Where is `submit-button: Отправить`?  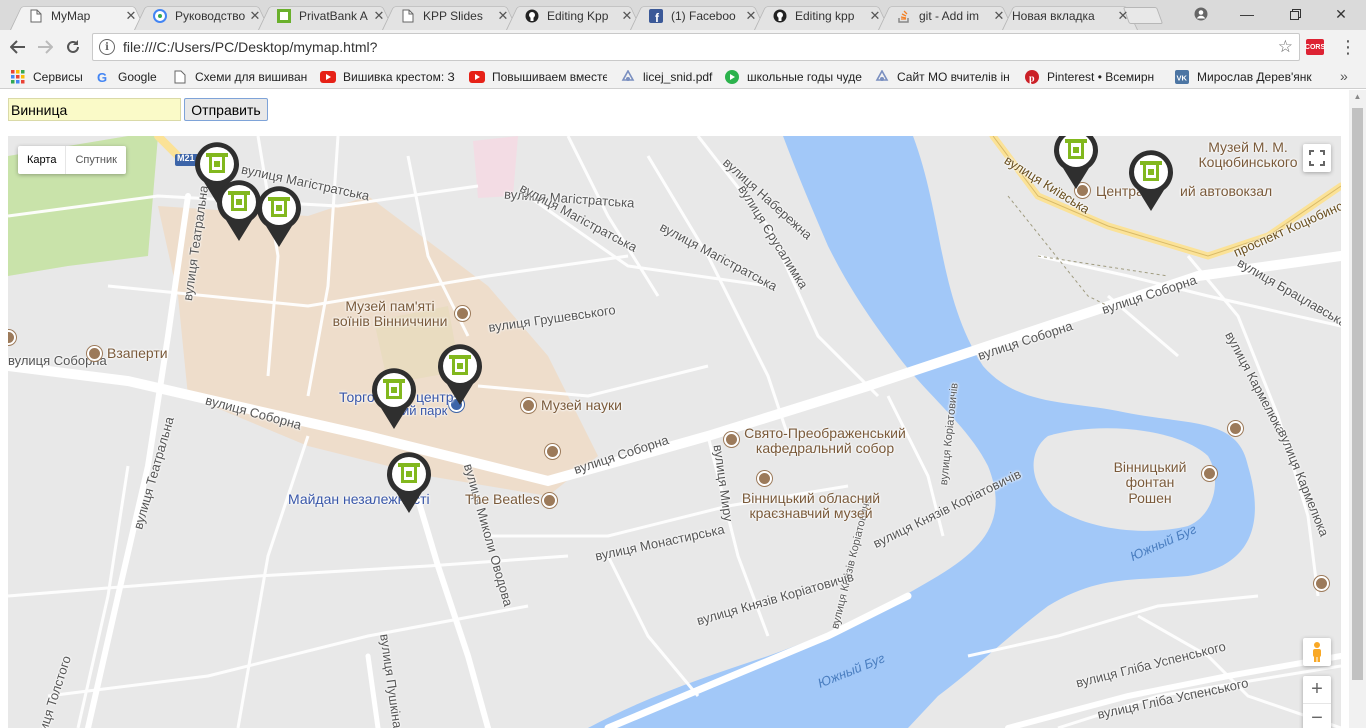
submit-button: Отправить is located at coordinates (226, 109).